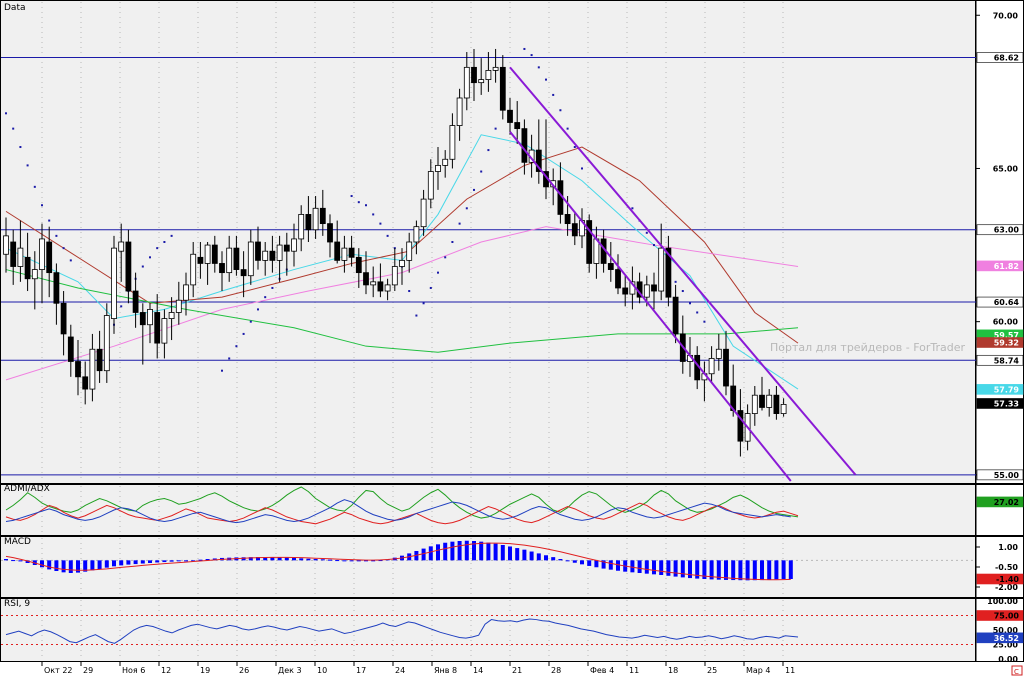 The width and height of the screenshot is (1024, 680). What do you see at coordinates (17, 604) in the screenshot?
I see `rsi-panel-label: RSI, 9` at bounding box center [17, 604].